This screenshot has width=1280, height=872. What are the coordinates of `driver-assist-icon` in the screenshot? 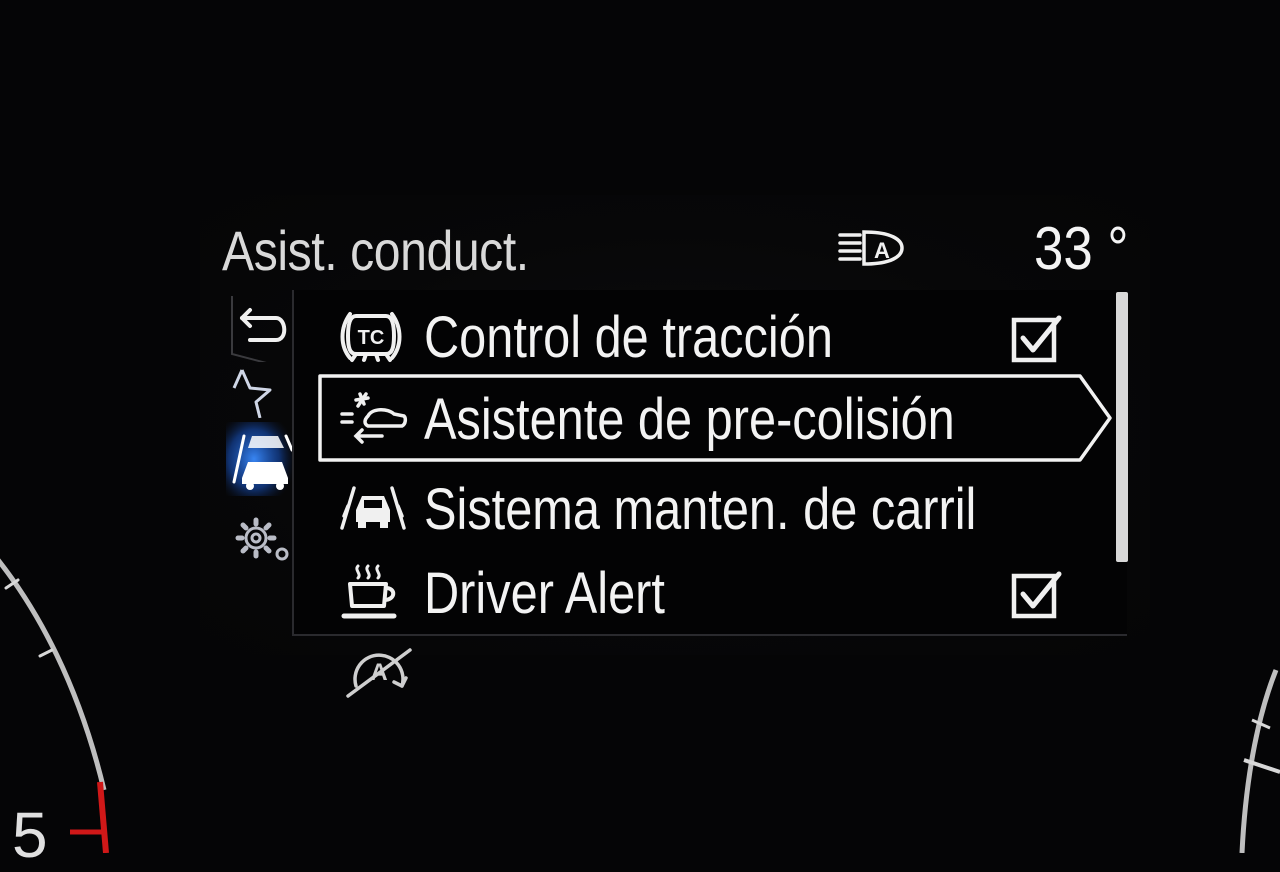 It's located at (261, 459).